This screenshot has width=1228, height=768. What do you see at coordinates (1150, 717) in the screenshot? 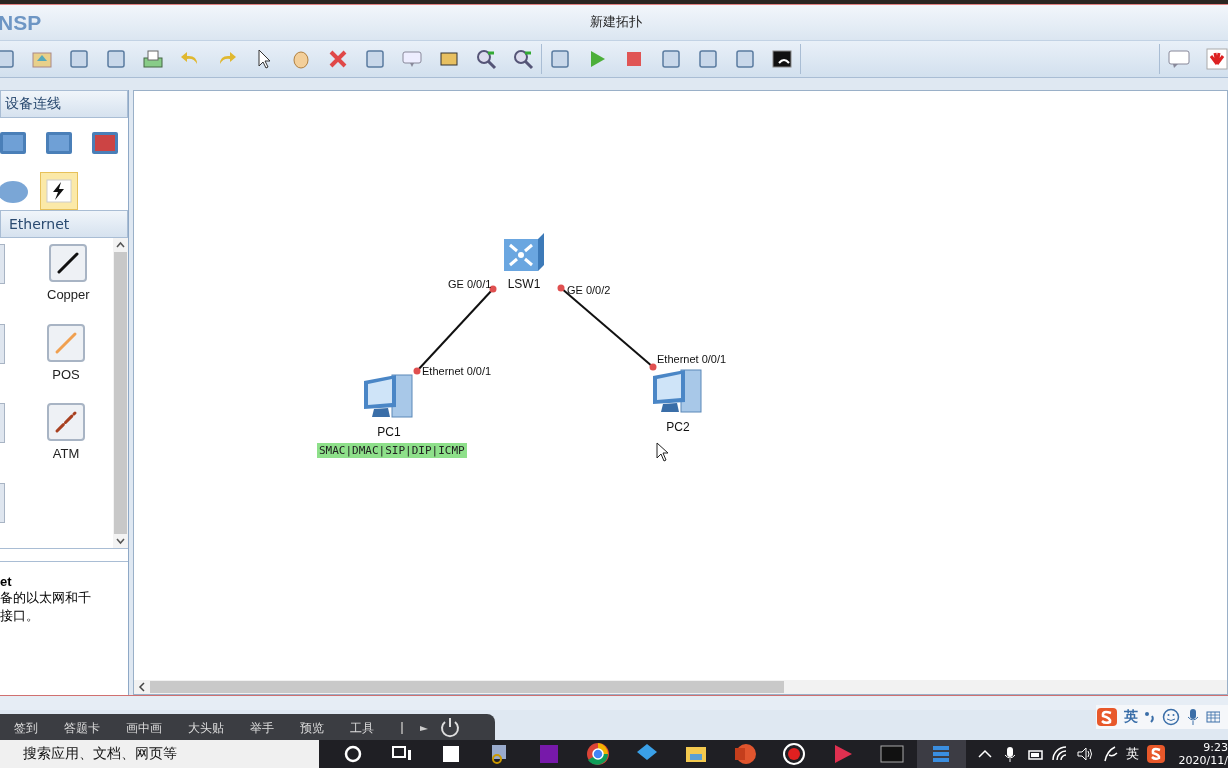
I see `punctuation-icon` at bounding box center [1150, 717].